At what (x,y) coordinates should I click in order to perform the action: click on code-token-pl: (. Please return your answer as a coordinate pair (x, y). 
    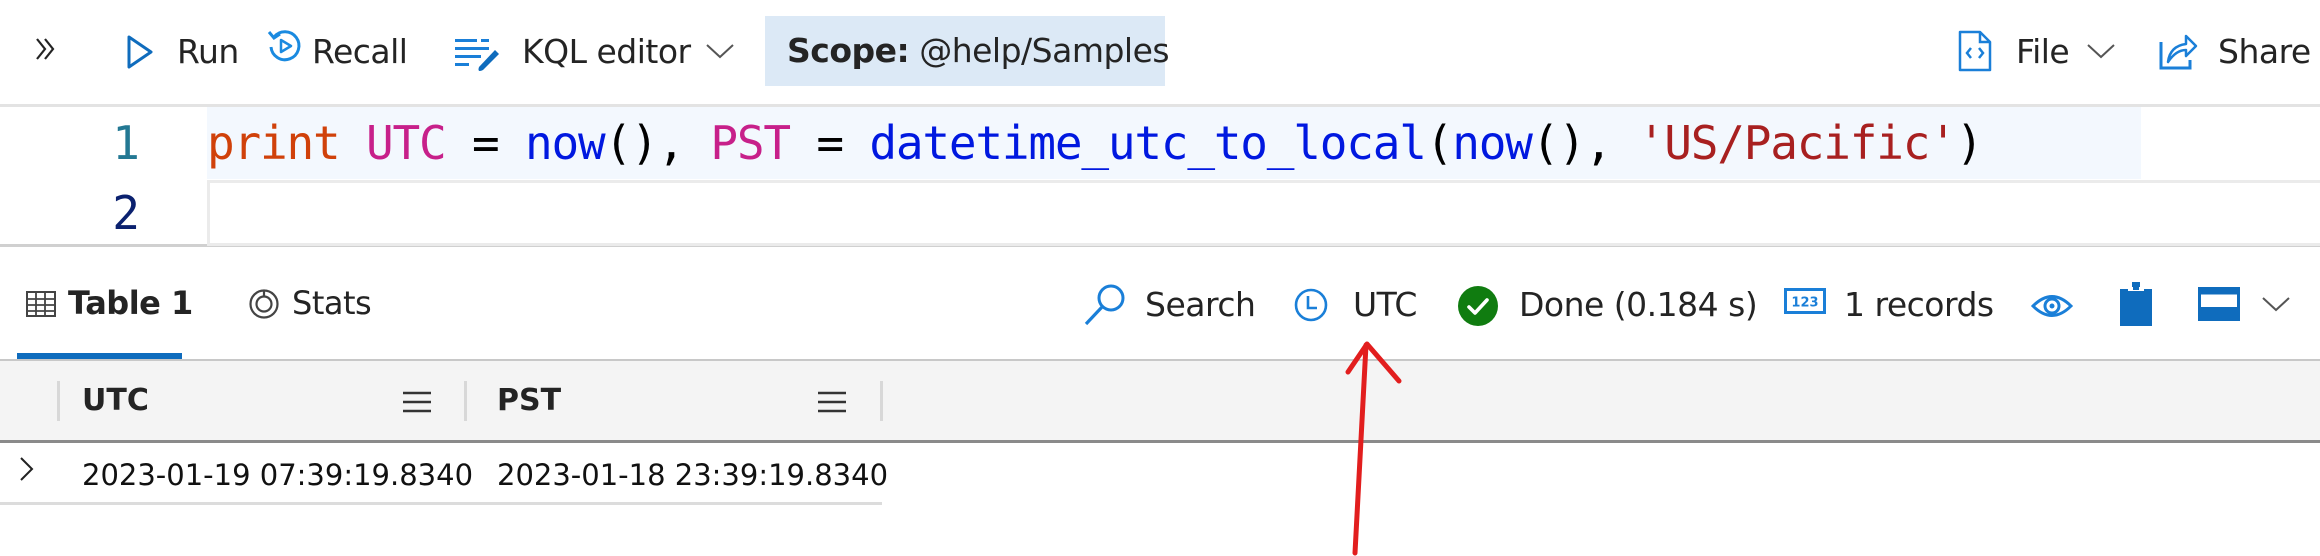
    Looking at the image, I should click on (1439, 143).